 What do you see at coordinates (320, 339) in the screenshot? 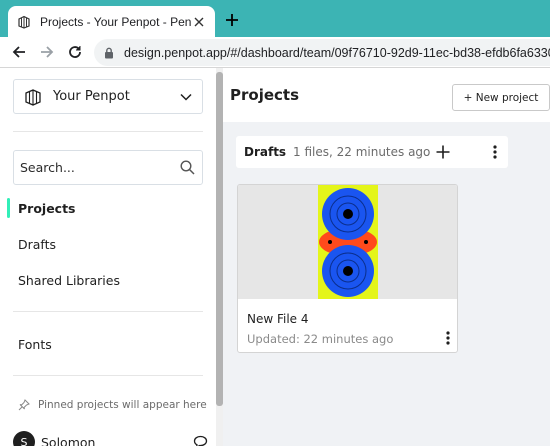
I see `file-updated: Updated: 22 minutes ago` at bounding box center [320, 339].